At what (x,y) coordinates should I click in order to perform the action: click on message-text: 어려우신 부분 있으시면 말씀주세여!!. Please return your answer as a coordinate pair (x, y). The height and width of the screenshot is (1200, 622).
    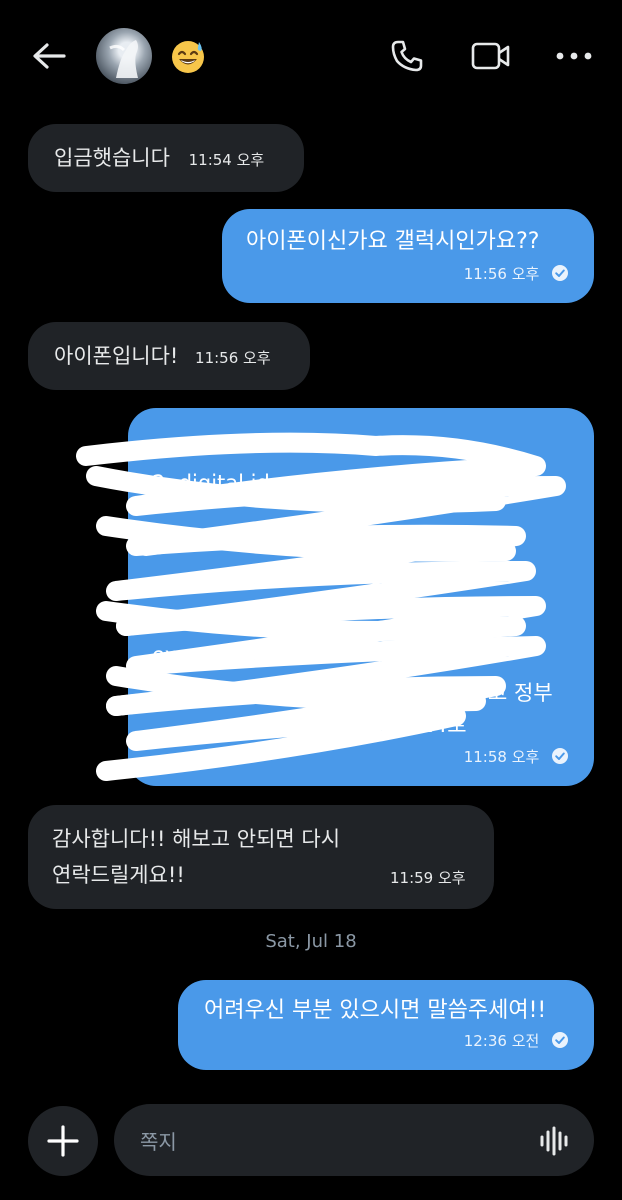
    Looking at the image, I should click on (375, 1010).